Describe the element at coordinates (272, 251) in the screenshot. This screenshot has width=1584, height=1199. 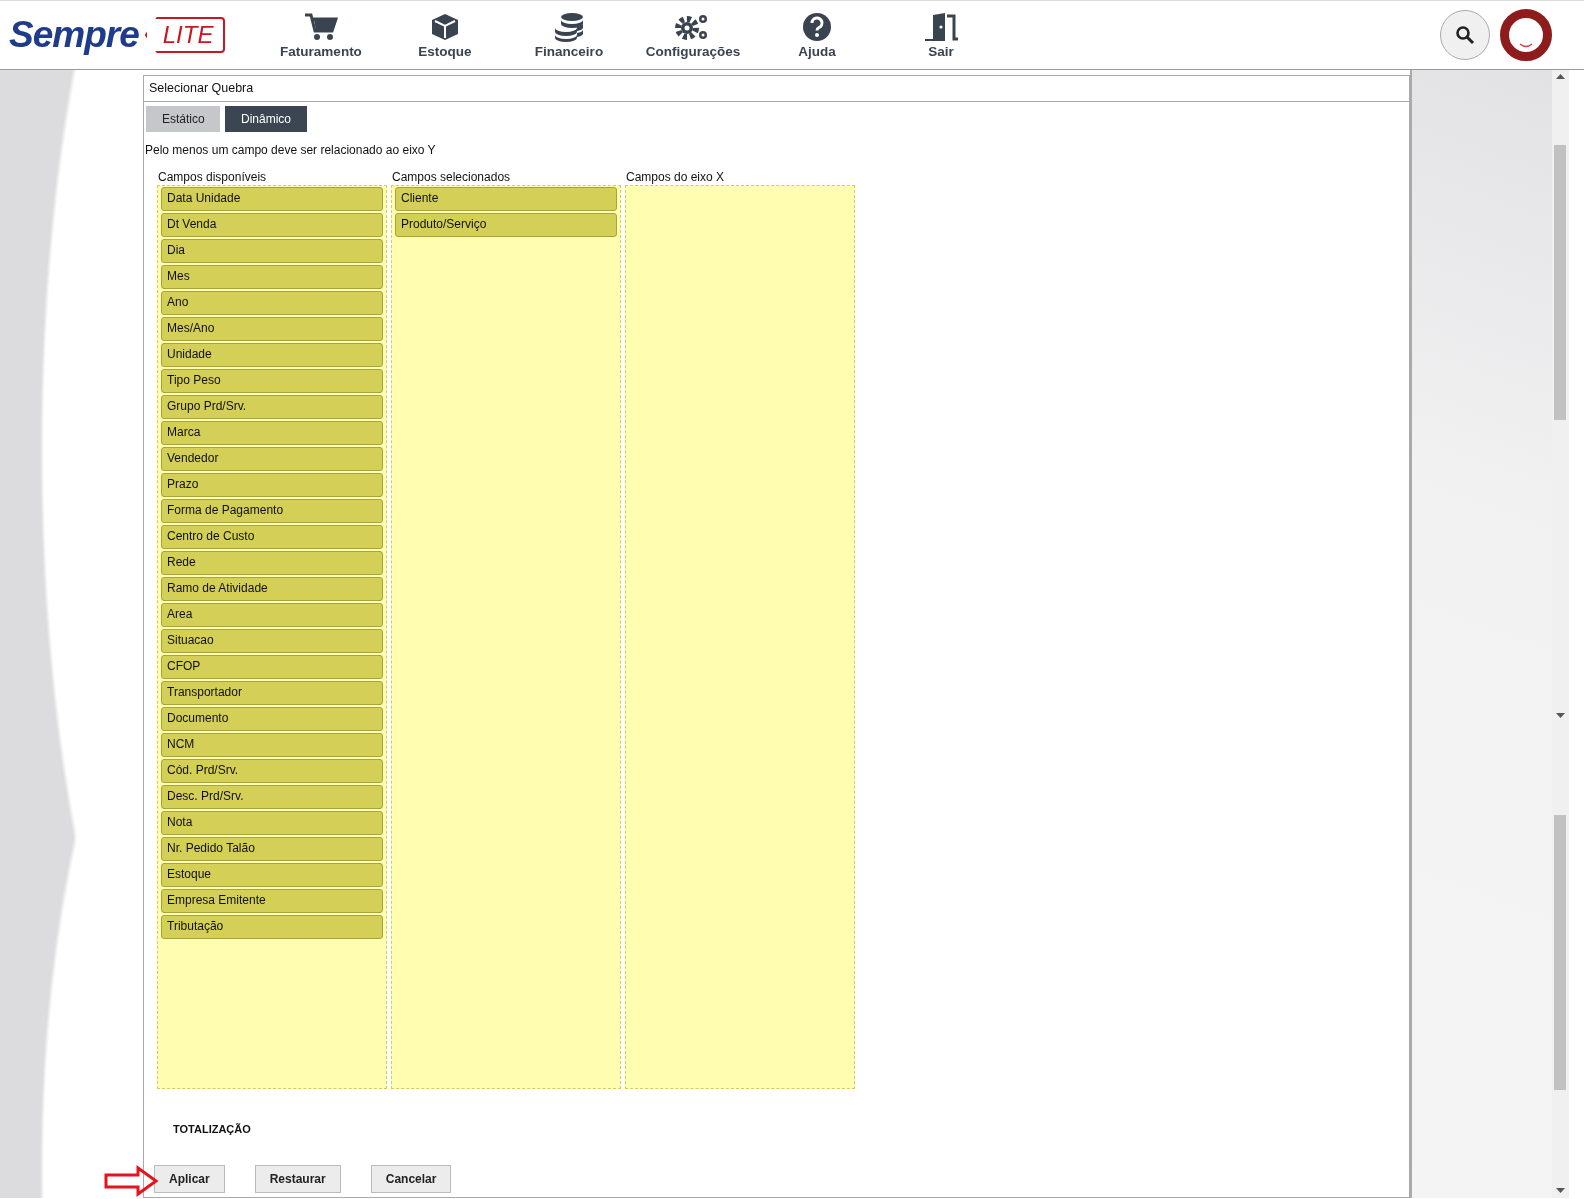
I see `field-chip: Dia` at that location.